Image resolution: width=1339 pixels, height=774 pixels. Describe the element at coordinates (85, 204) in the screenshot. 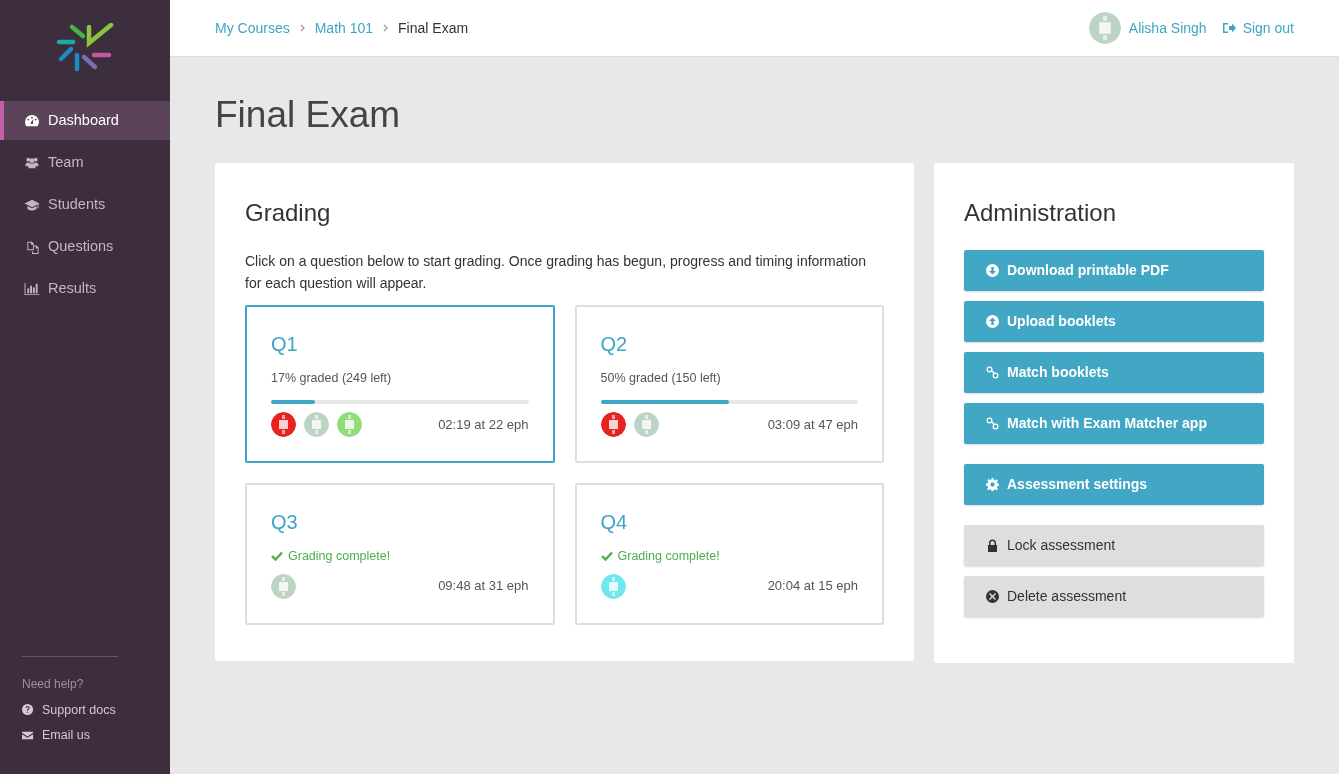

I see `sidebar-item: Students` at that location.